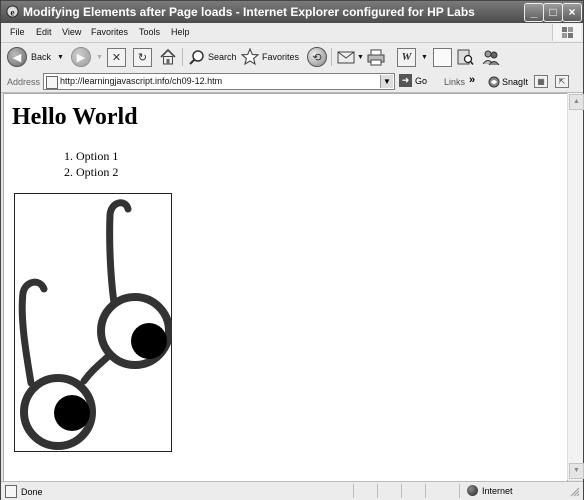 This screenshot has width=584, height=500. I want to click on history-icon: ⟲, so click(317, 57).